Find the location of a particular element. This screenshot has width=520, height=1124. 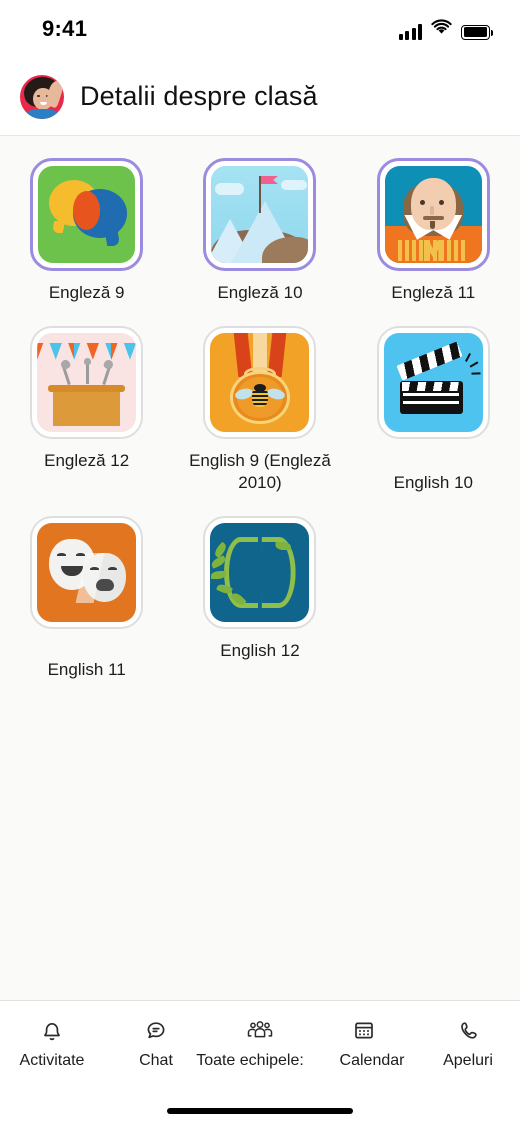

theater-masks-icon is located at coordinates (87, 572).